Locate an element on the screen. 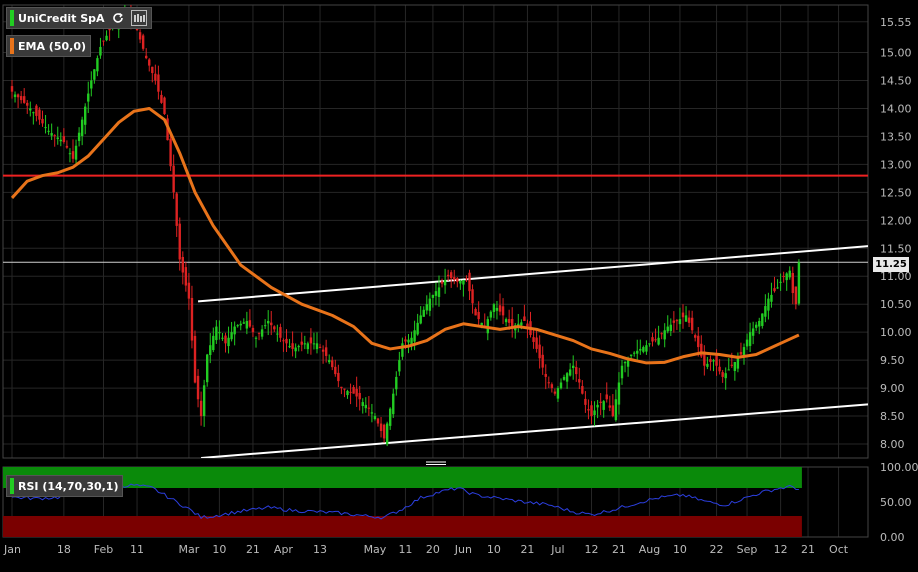 The image size is (918, 572). price-tick-label: 9.50 is located at coordinates (892, 360).